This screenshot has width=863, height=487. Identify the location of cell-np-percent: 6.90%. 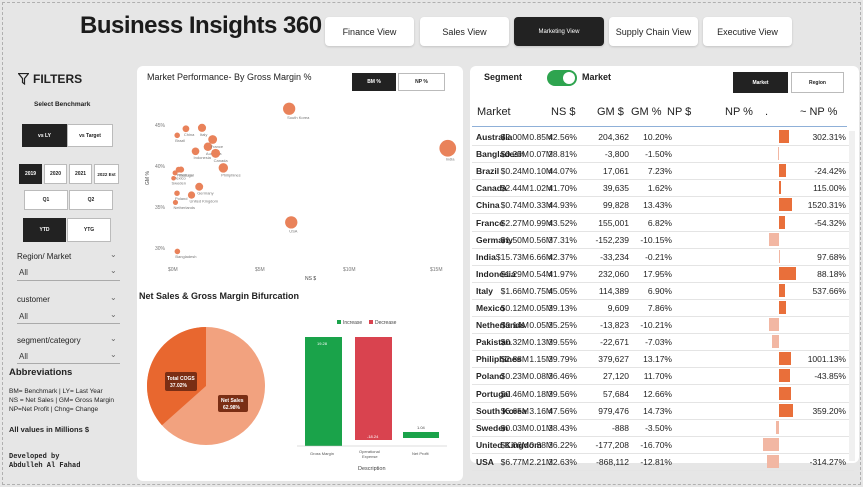
(659, 290).